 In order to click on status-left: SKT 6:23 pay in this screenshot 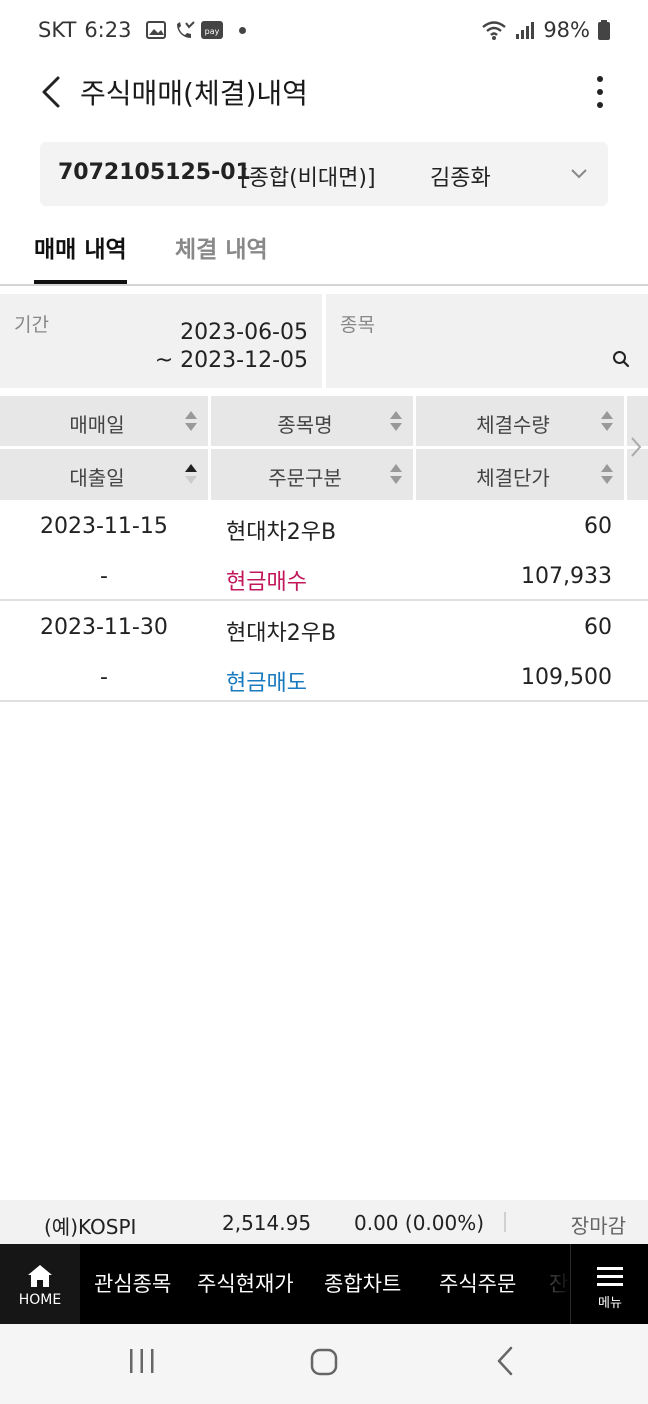, I will do `click(142, 30)`.